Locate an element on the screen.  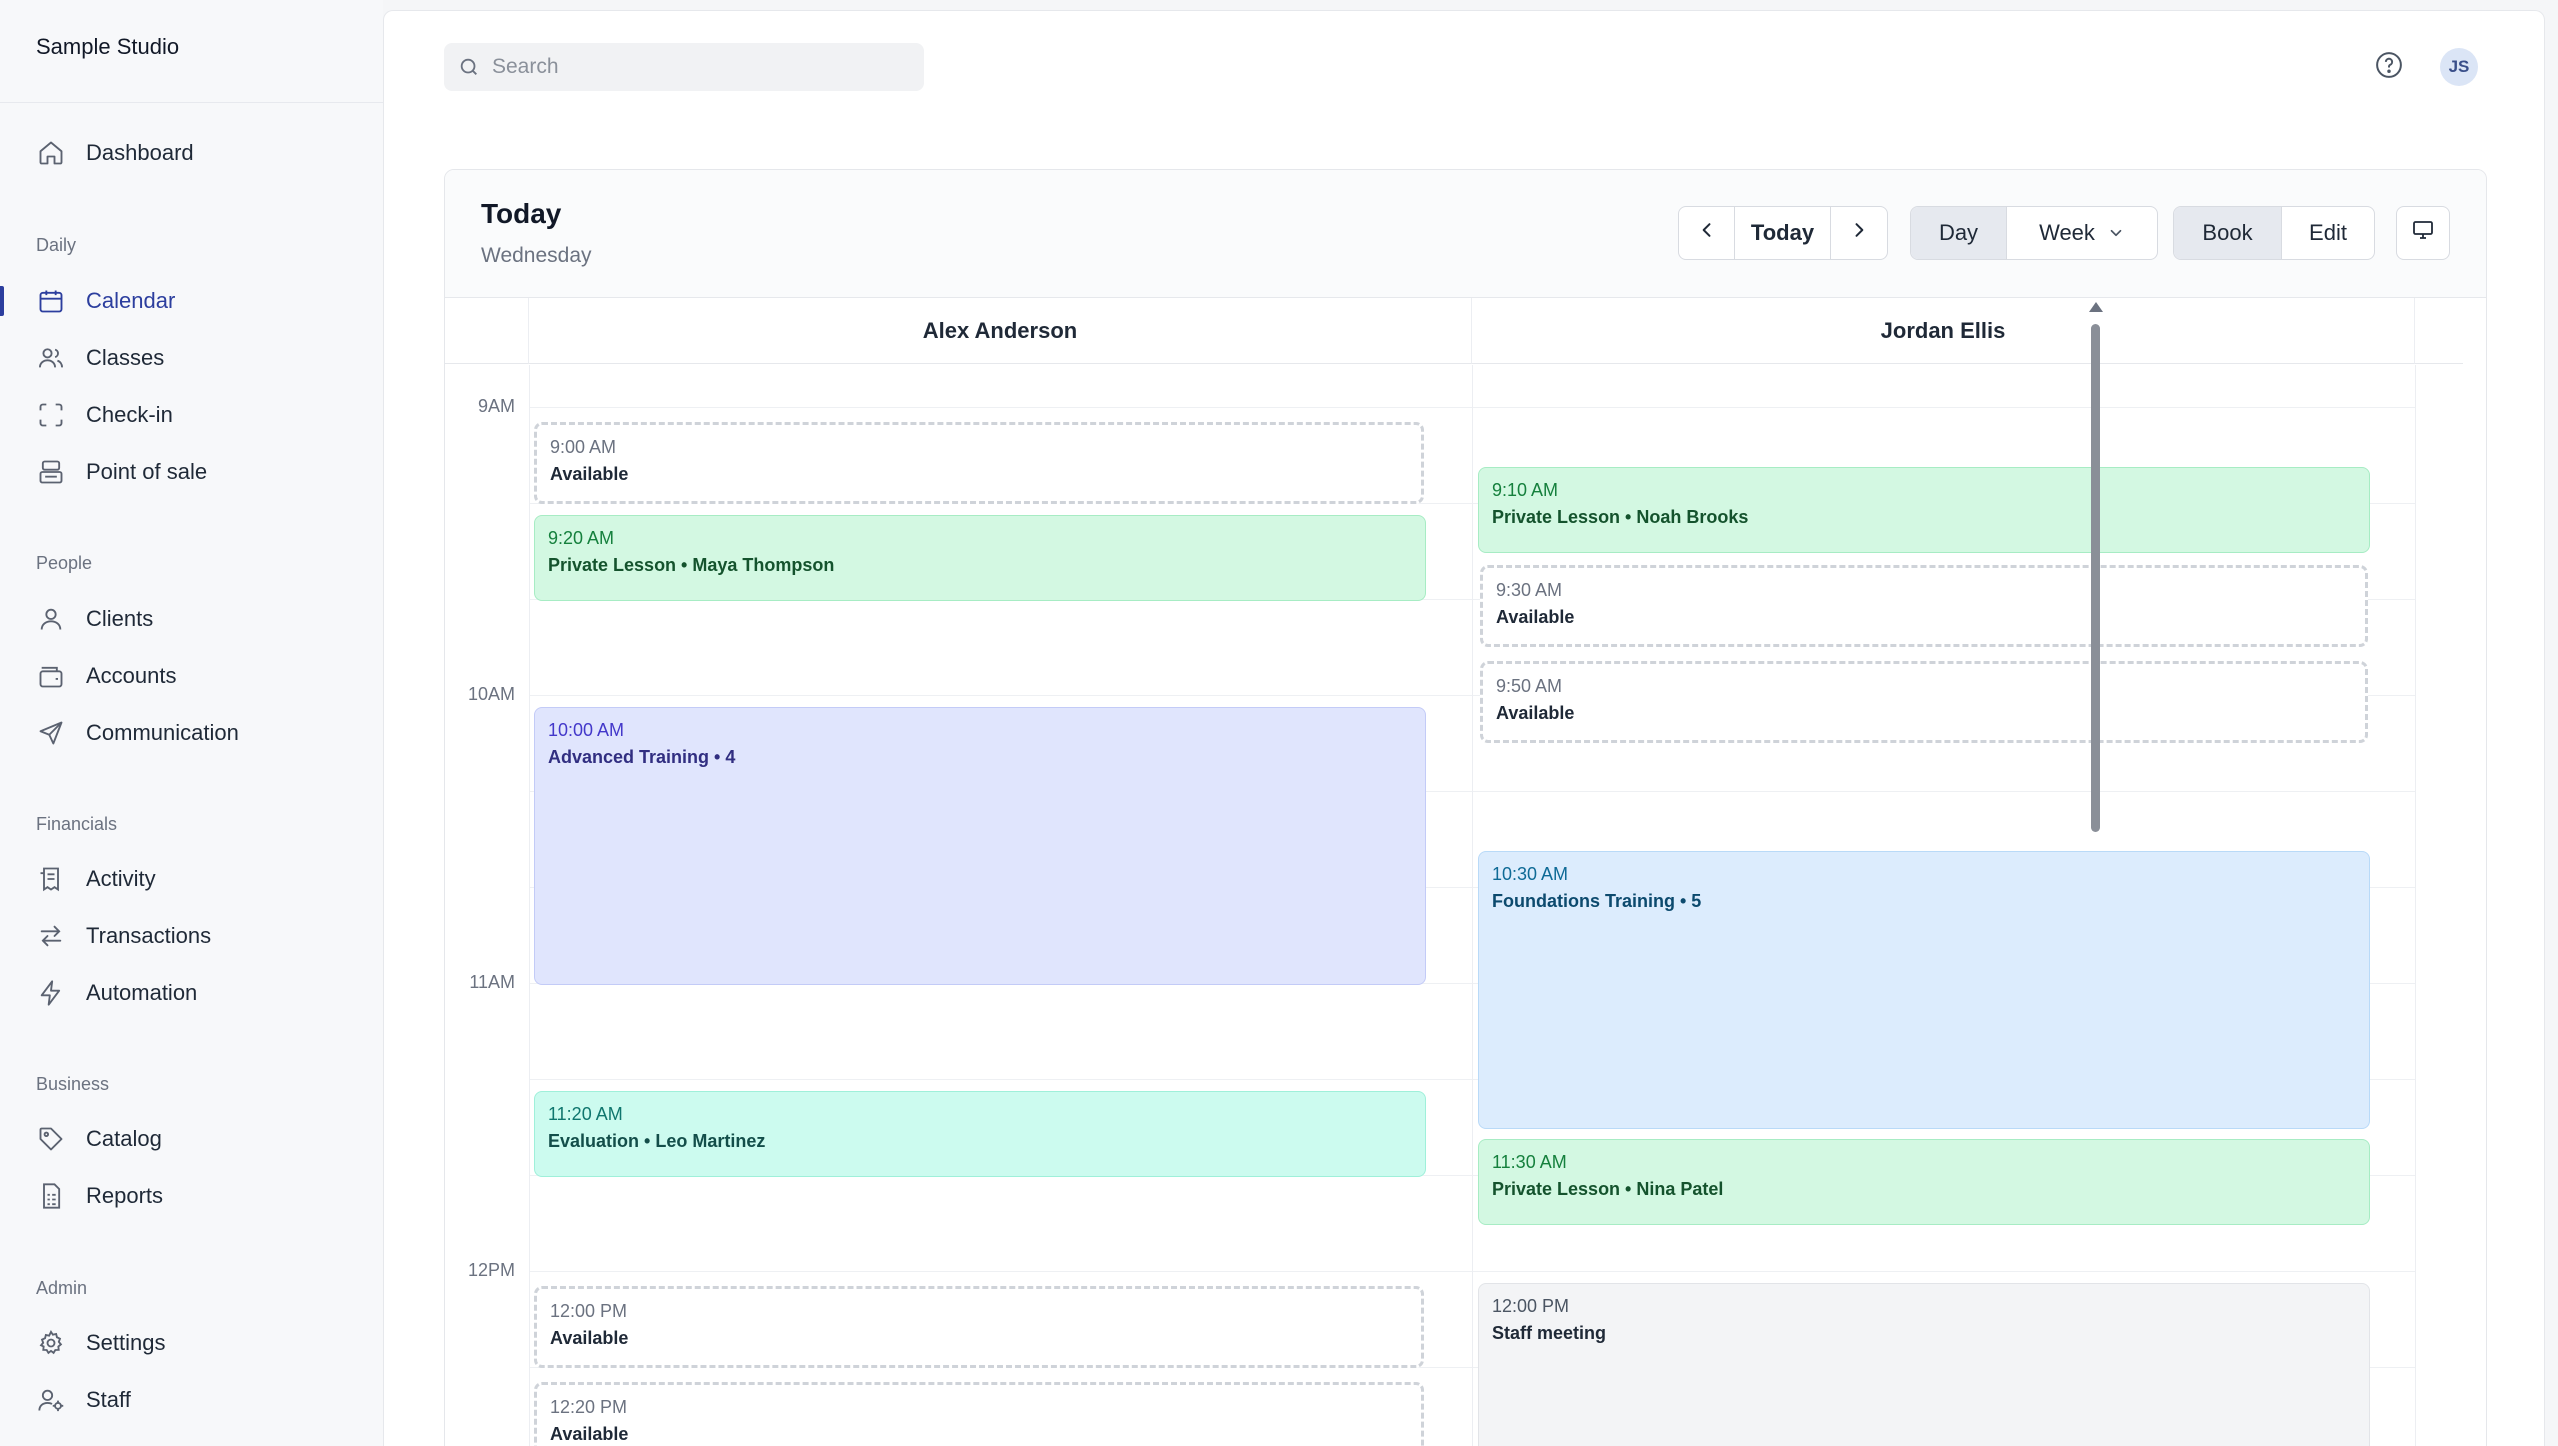
available-slot: 9:30 AM Available is located at coordinates (1924, 606).